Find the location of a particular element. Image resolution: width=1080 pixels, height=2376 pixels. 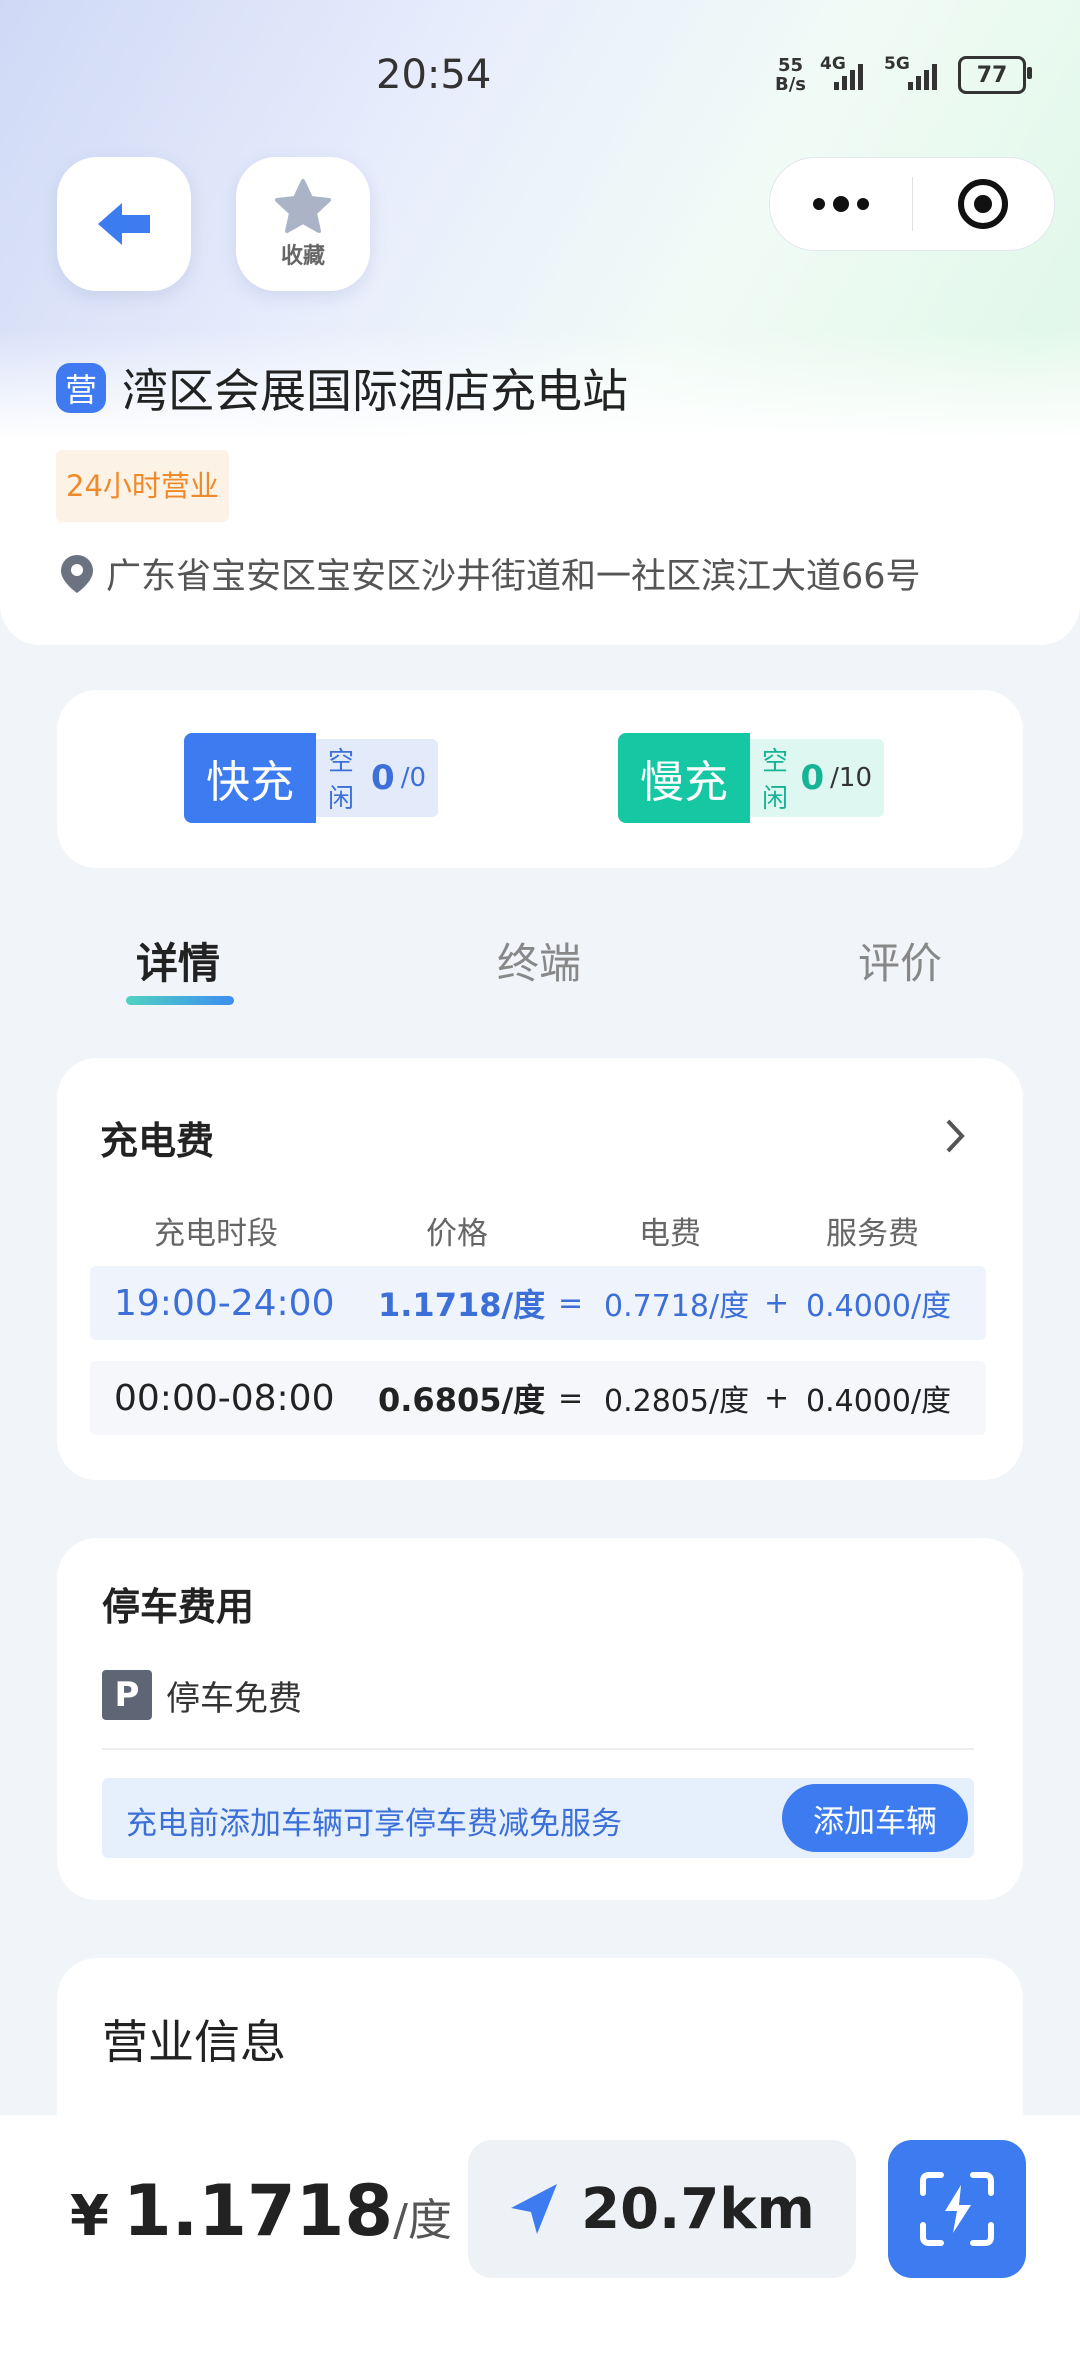

fee-col-price: 价格 is located at coordinates (457, 1234).